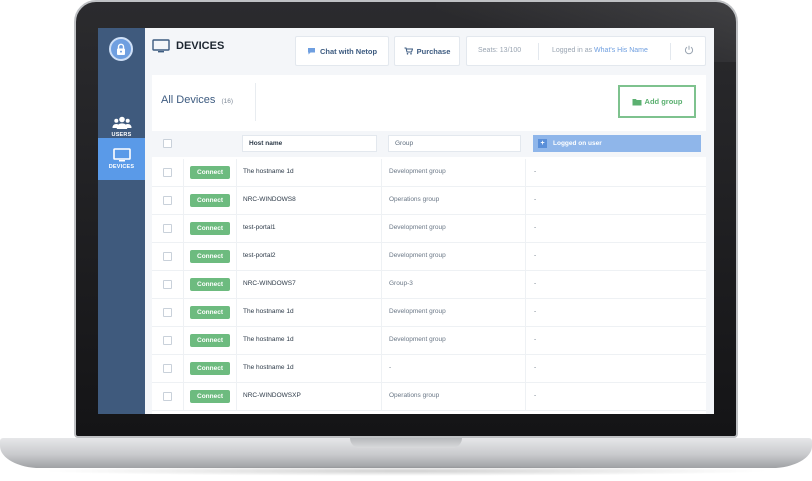 This screenshot has width=812, height=481. Describe the element at coordinates (259, 255) in the screenshot. I see `host-name-cell: test-portal2` at that location.